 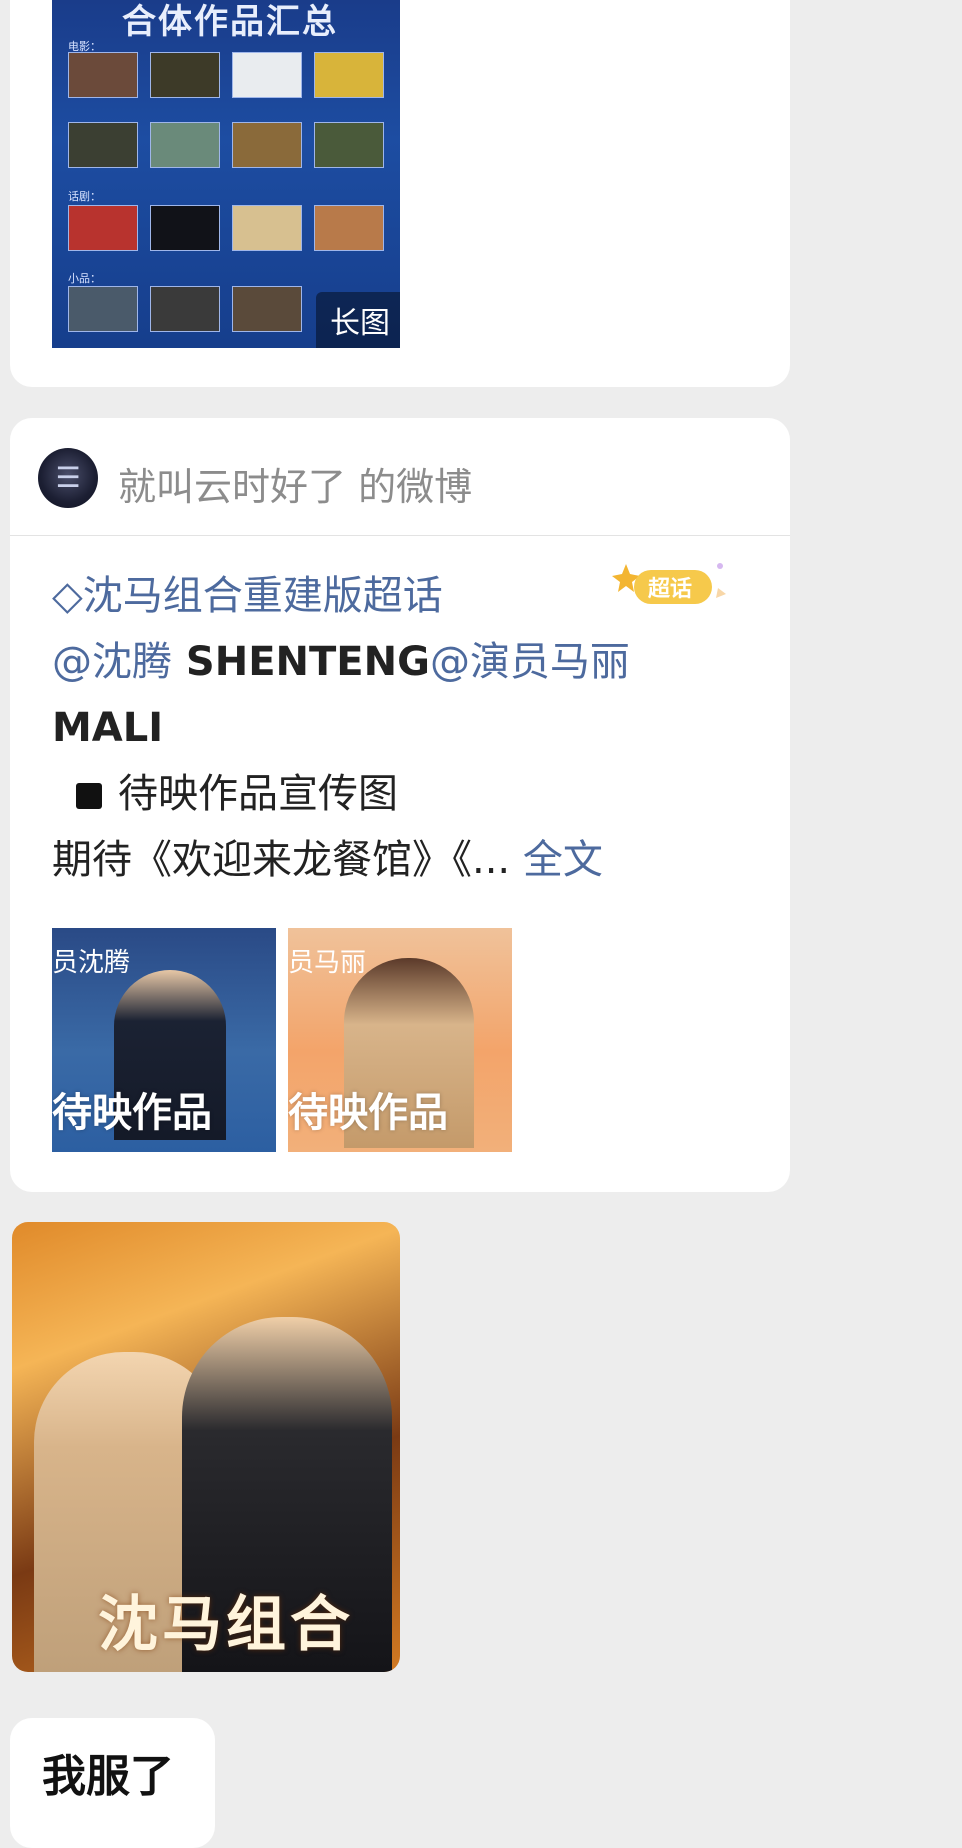 What do you see at coordinates (358, 320) in the screenshot?
I see `long-image-badge: 长图` at bounding box center [358, 320].